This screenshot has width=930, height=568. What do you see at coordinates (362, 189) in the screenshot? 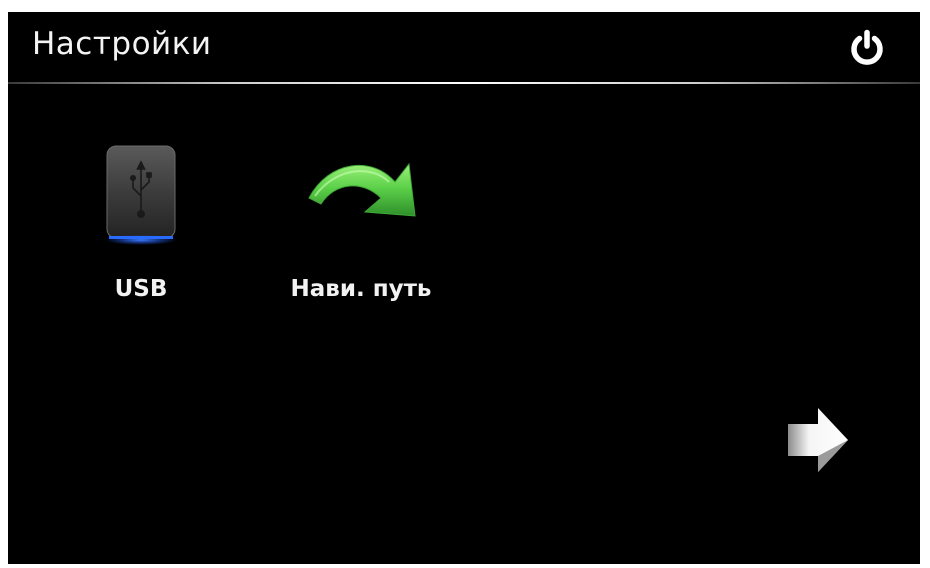
I see `green-curved-arrow-icon` at bounding box center [362, 189].